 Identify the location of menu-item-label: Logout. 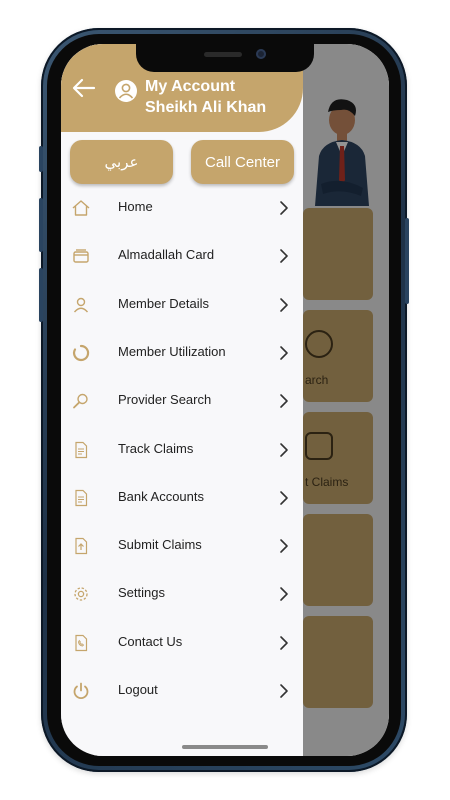
(138, 689).